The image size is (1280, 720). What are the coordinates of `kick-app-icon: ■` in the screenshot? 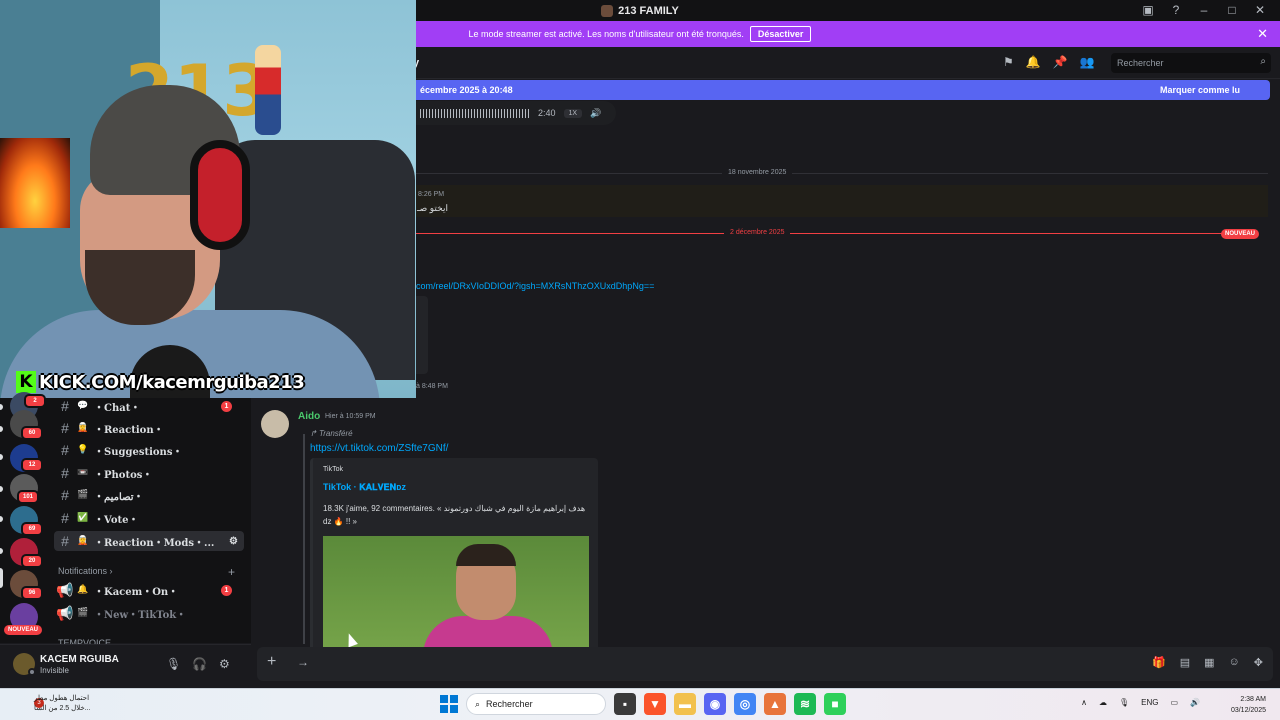 It's located at (835, 704).